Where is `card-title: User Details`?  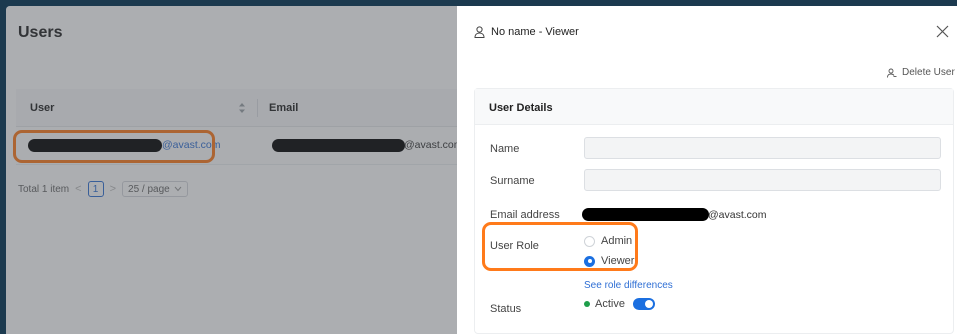 card-title: User Details is located at coordinates (521, 108).